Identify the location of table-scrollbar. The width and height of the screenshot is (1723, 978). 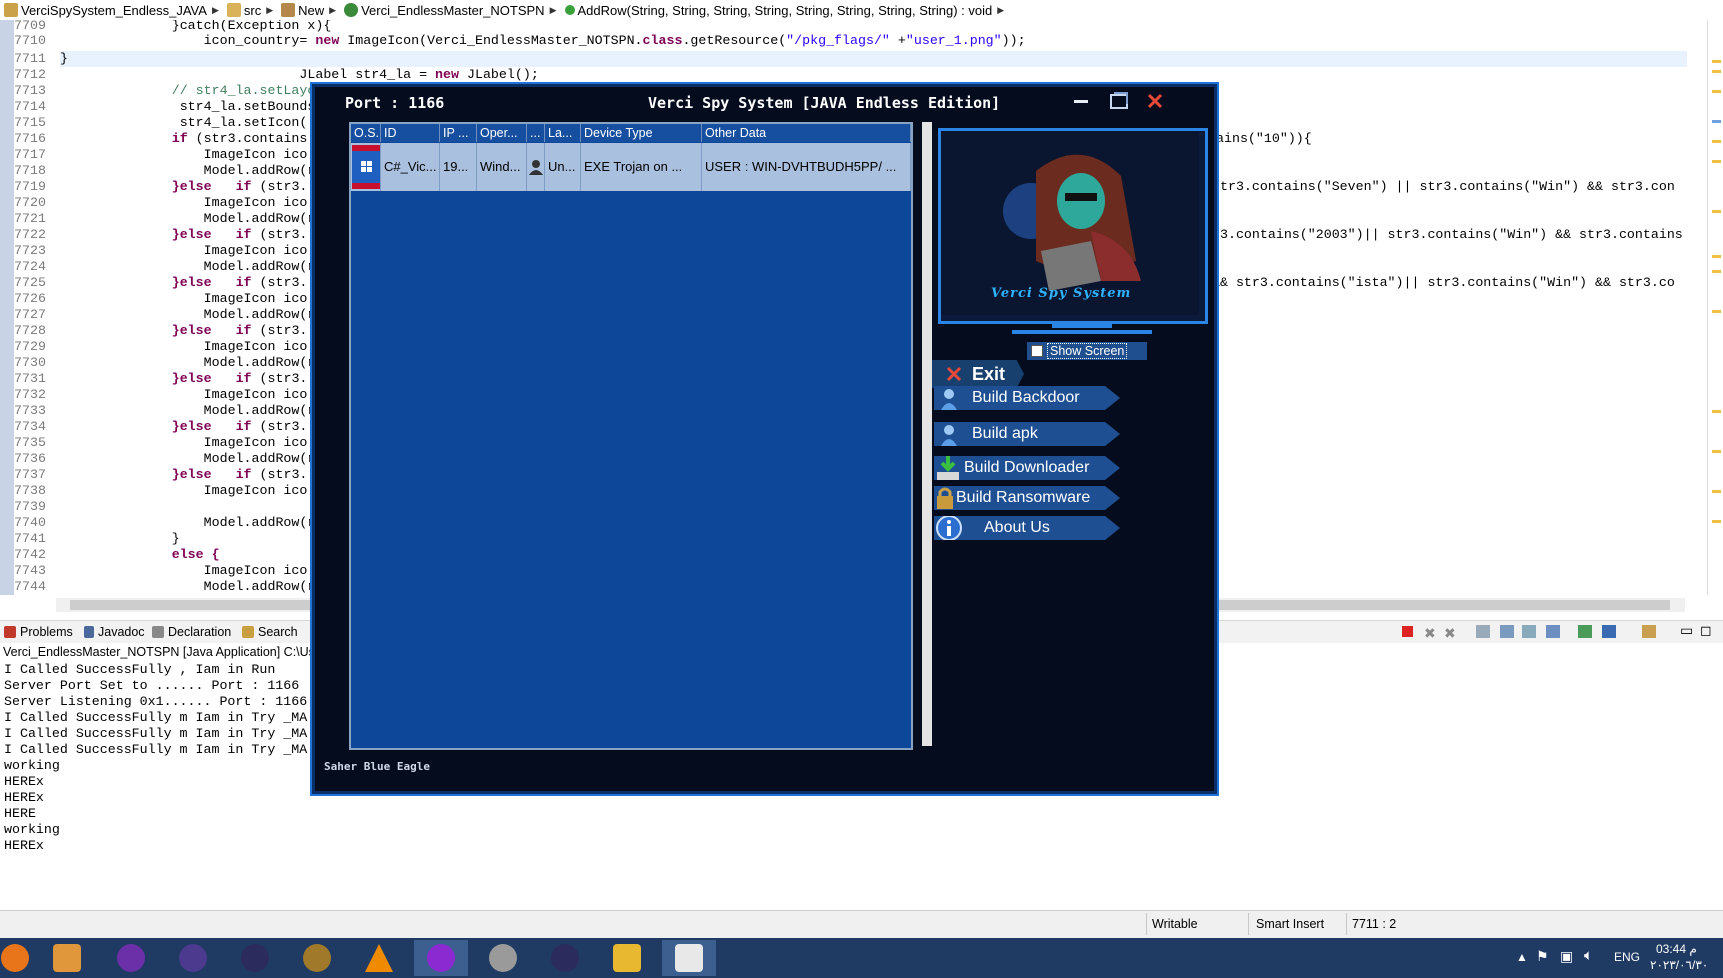
(927, 434).